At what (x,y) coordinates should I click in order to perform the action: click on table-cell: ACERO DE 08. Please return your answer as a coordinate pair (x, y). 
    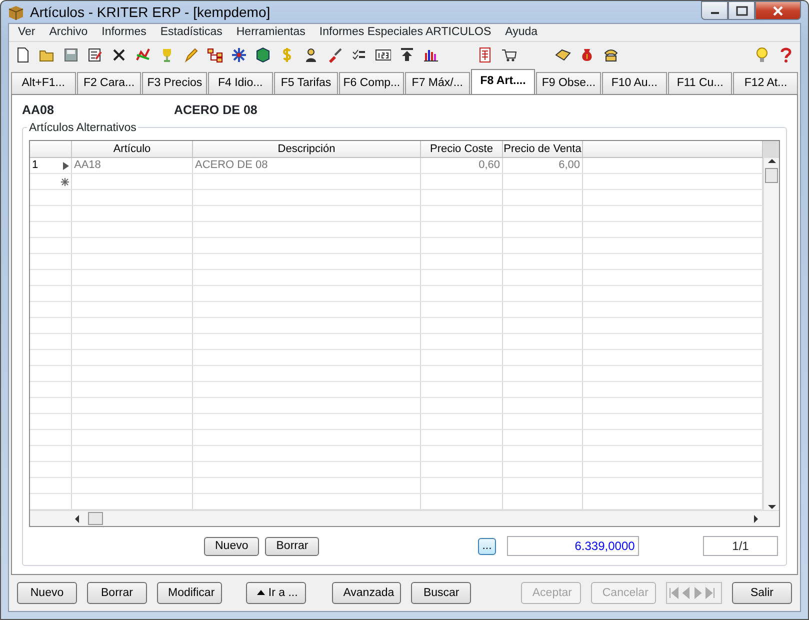
    Looking at the image, I should click on (307, 165).